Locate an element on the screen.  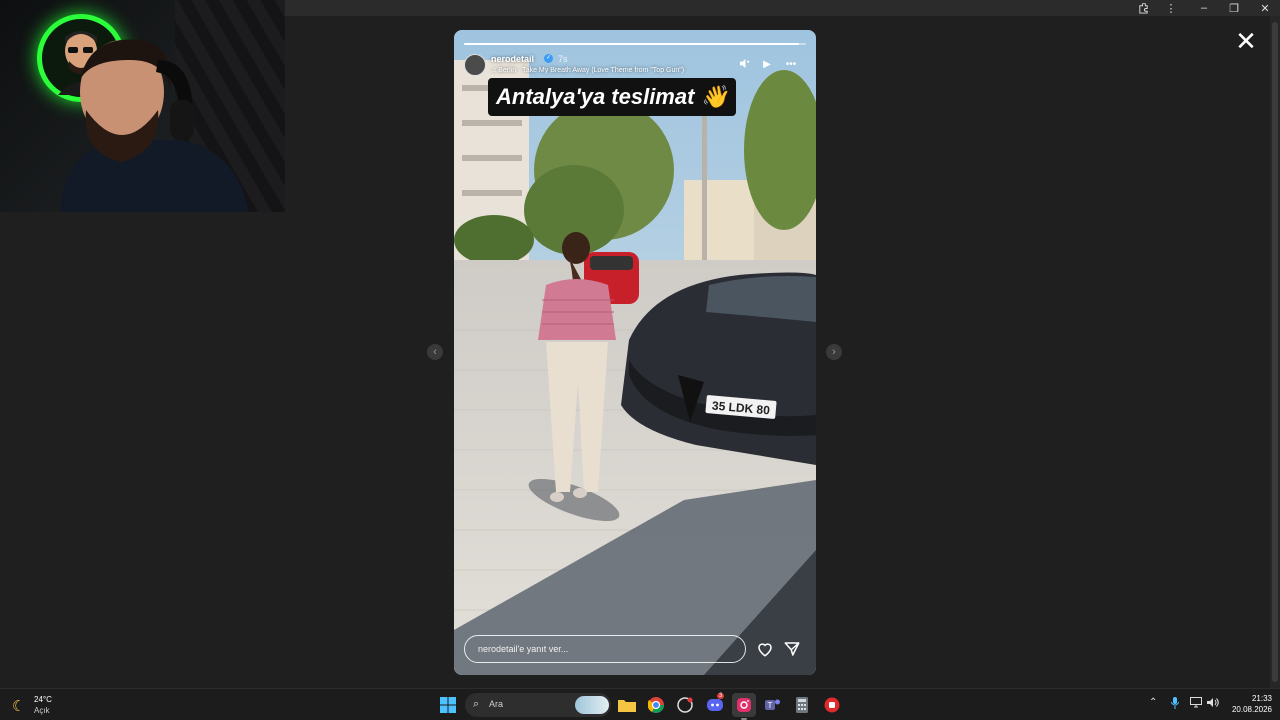
page-scrollbar is located at coordinates (1275, 352).